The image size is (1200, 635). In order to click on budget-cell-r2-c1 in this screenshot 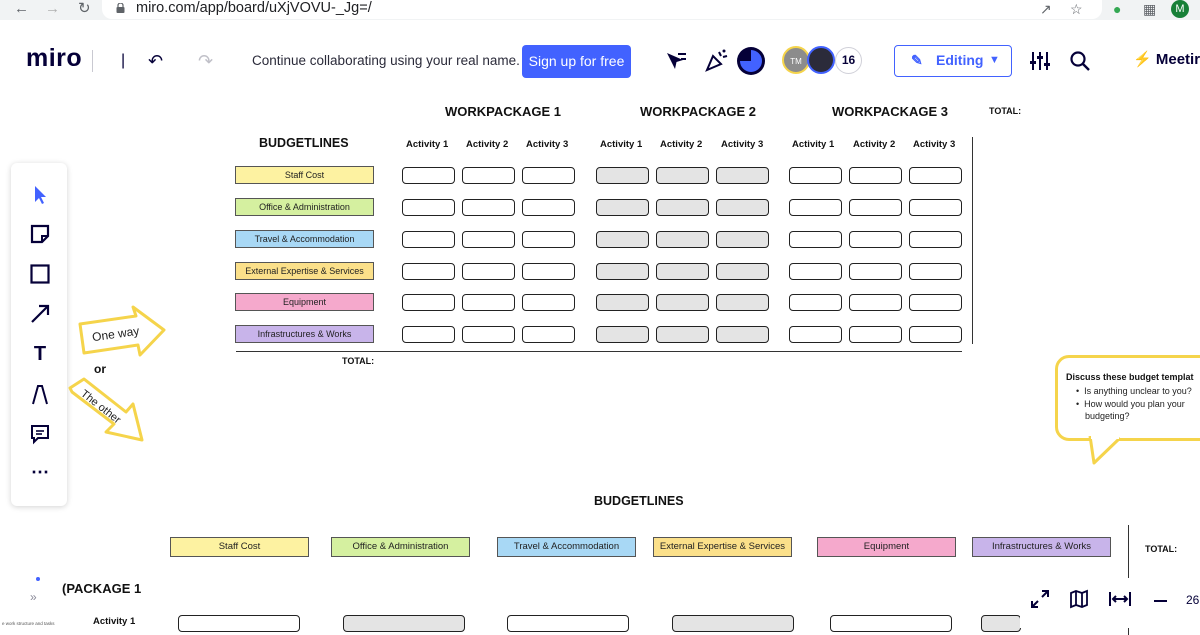, I will do `click(428, 207)`.